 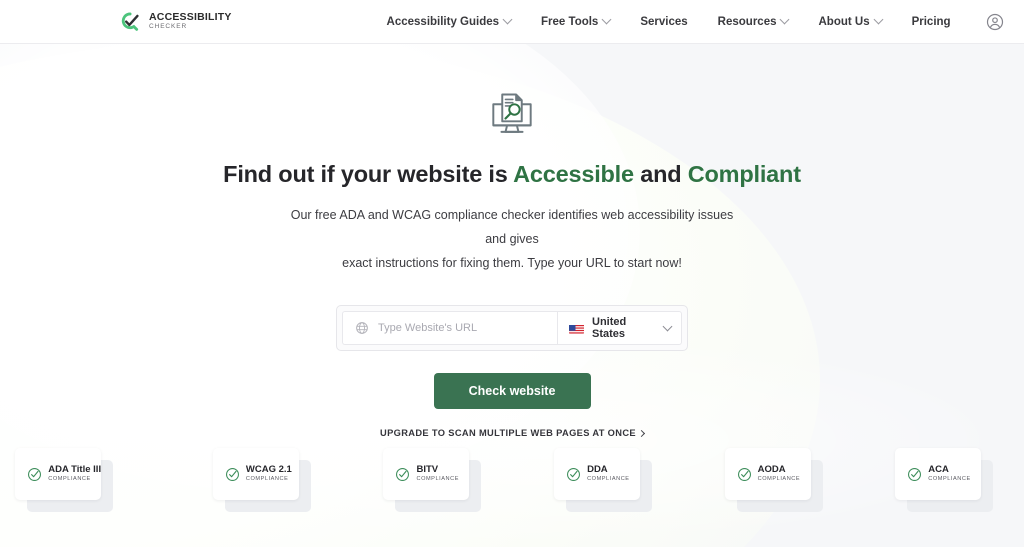 I want to click on website-check-form: United States, so click(x=512, y=328).